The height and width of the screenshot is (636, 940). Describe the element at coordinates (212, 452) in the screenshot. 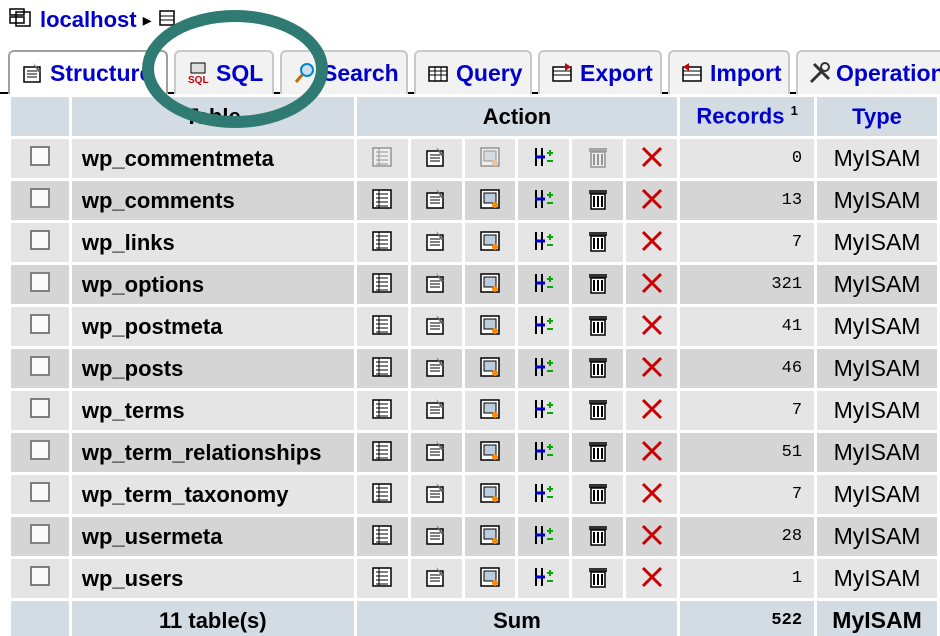

I see `table-name: wp_term_relationships` at that location.